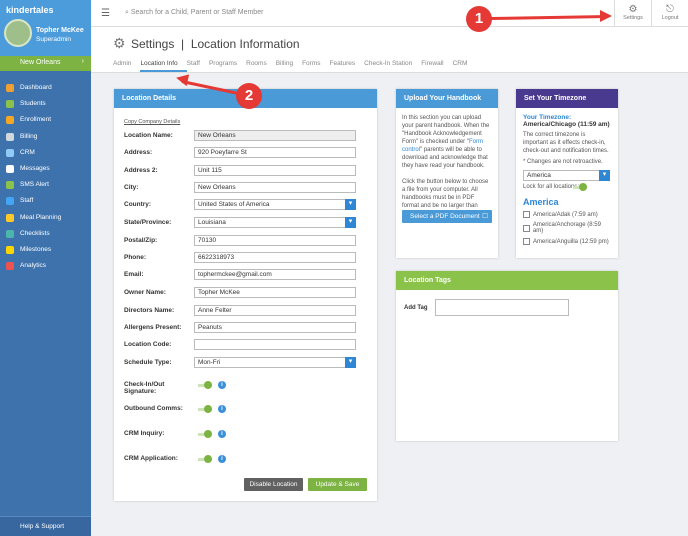 This screenshot has width=688, height=536. What do you see at coordinates (275, 362) in the screenshot?
I see `field-input: Mon-Fri` at bounding box center [275, 362].